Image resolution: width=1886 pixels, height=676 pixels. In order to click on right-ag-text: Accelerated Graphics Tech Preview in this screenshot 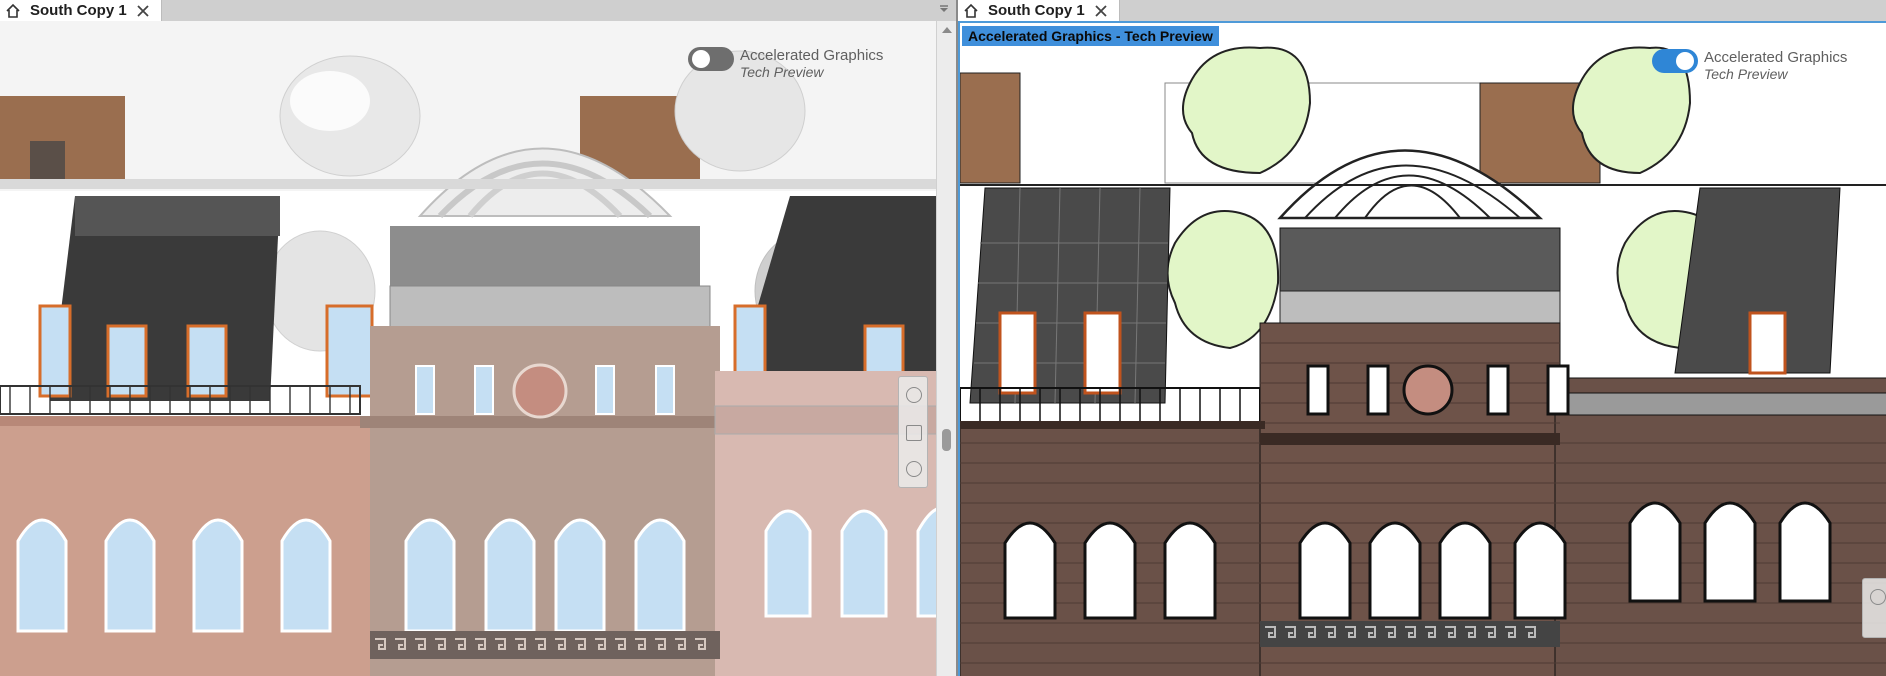, I will do `click(1775, 66)`.